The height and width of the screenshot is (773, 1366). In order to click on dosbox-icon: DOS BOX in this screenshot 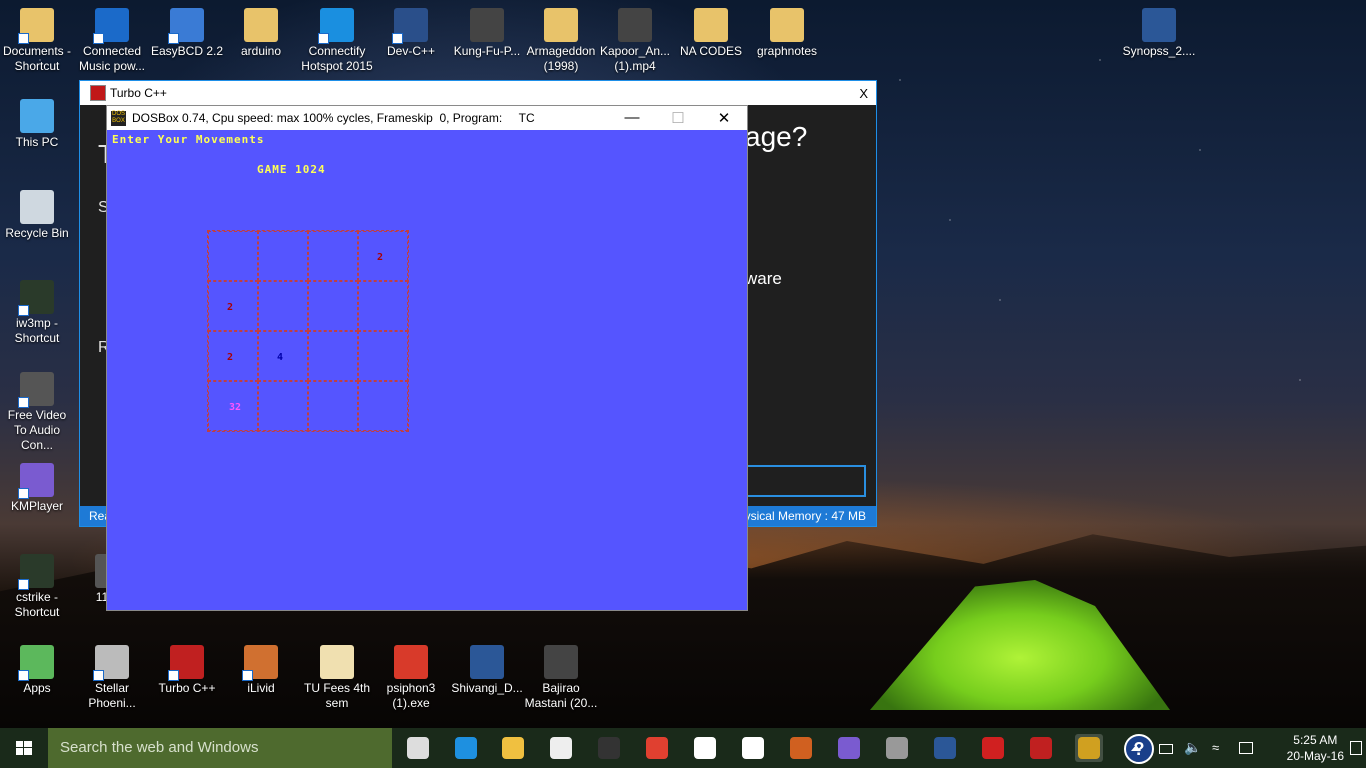, I will do `click(118, 118)`.